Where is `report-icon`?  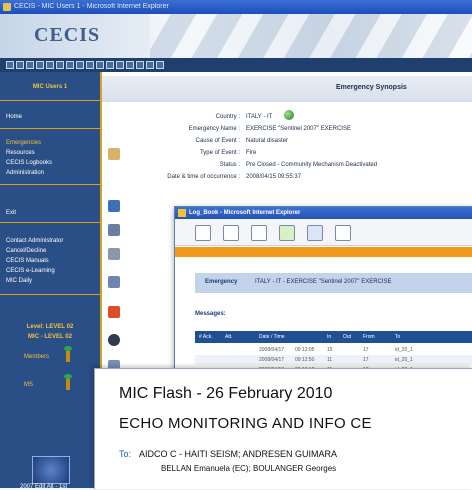
report-icon is located at coordinates (114, 230).